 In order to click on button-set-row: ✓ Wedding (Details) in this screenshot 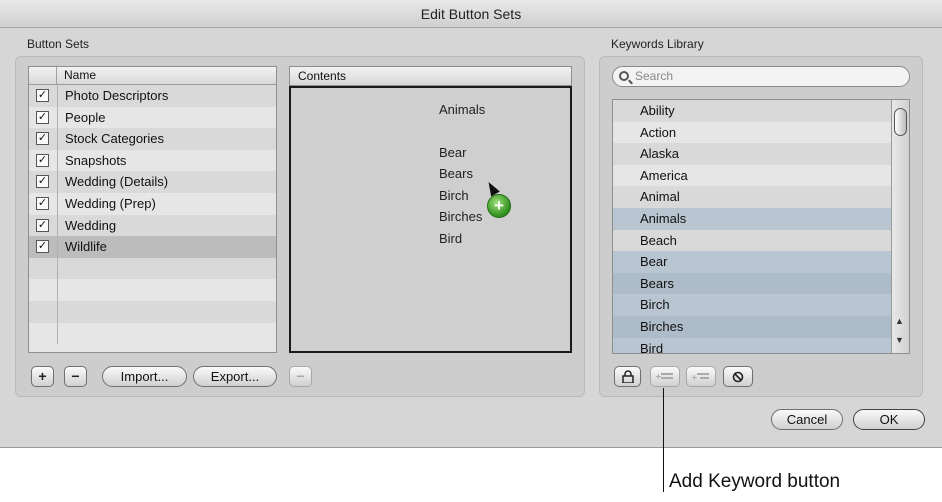, I will do `click(152, 182)`.